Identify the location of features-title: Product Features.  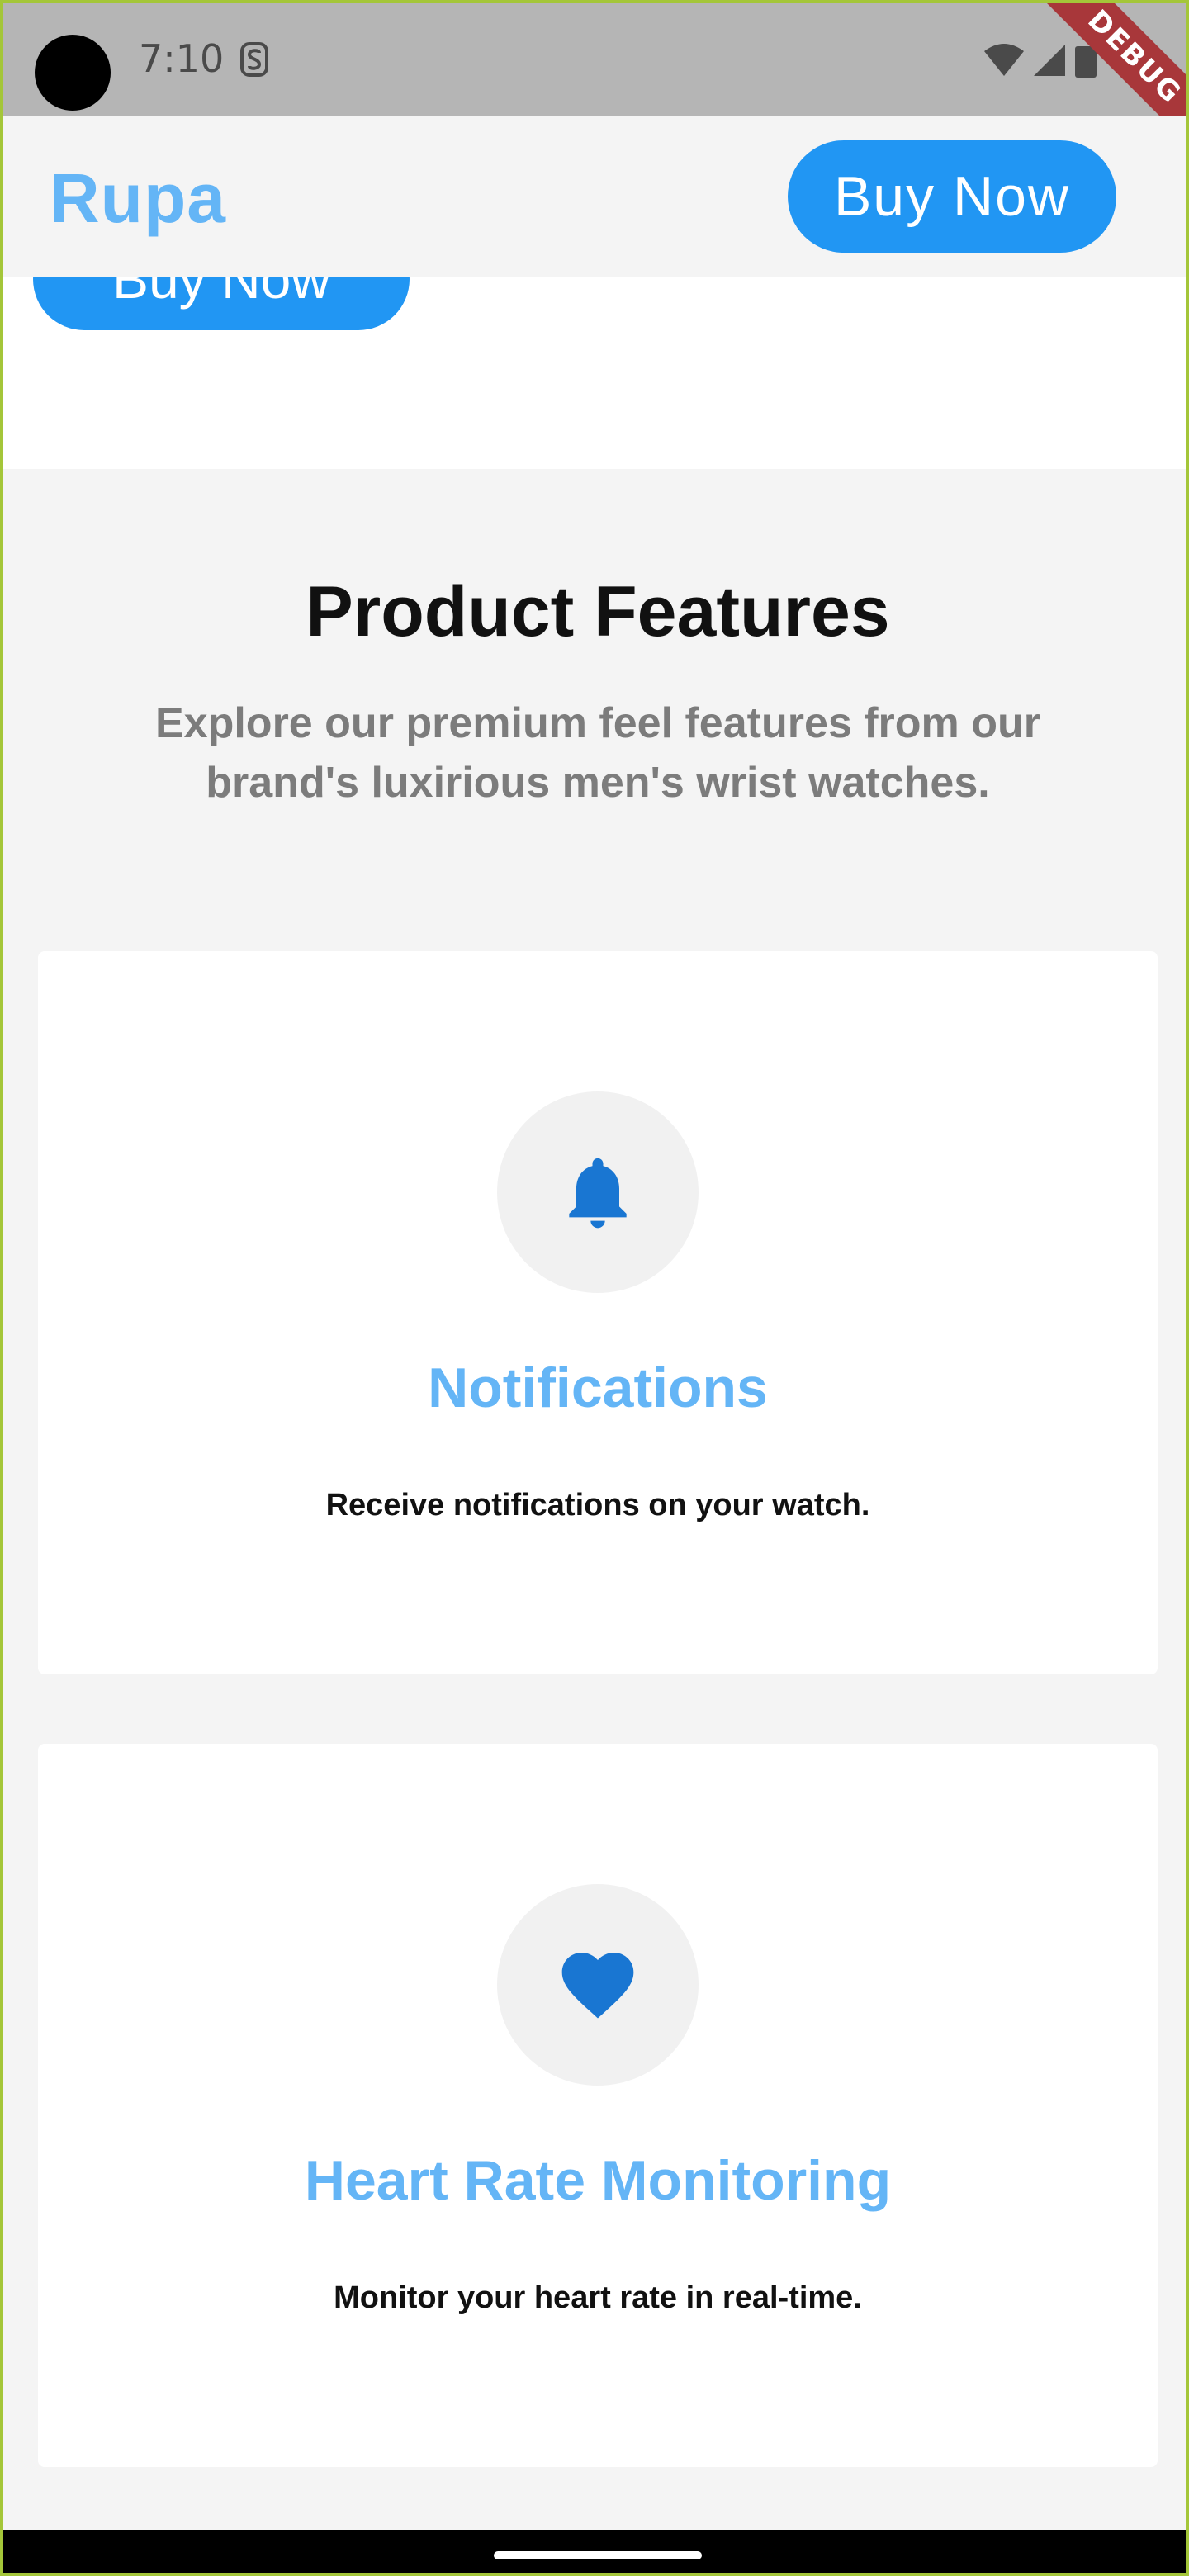
(598, 611).